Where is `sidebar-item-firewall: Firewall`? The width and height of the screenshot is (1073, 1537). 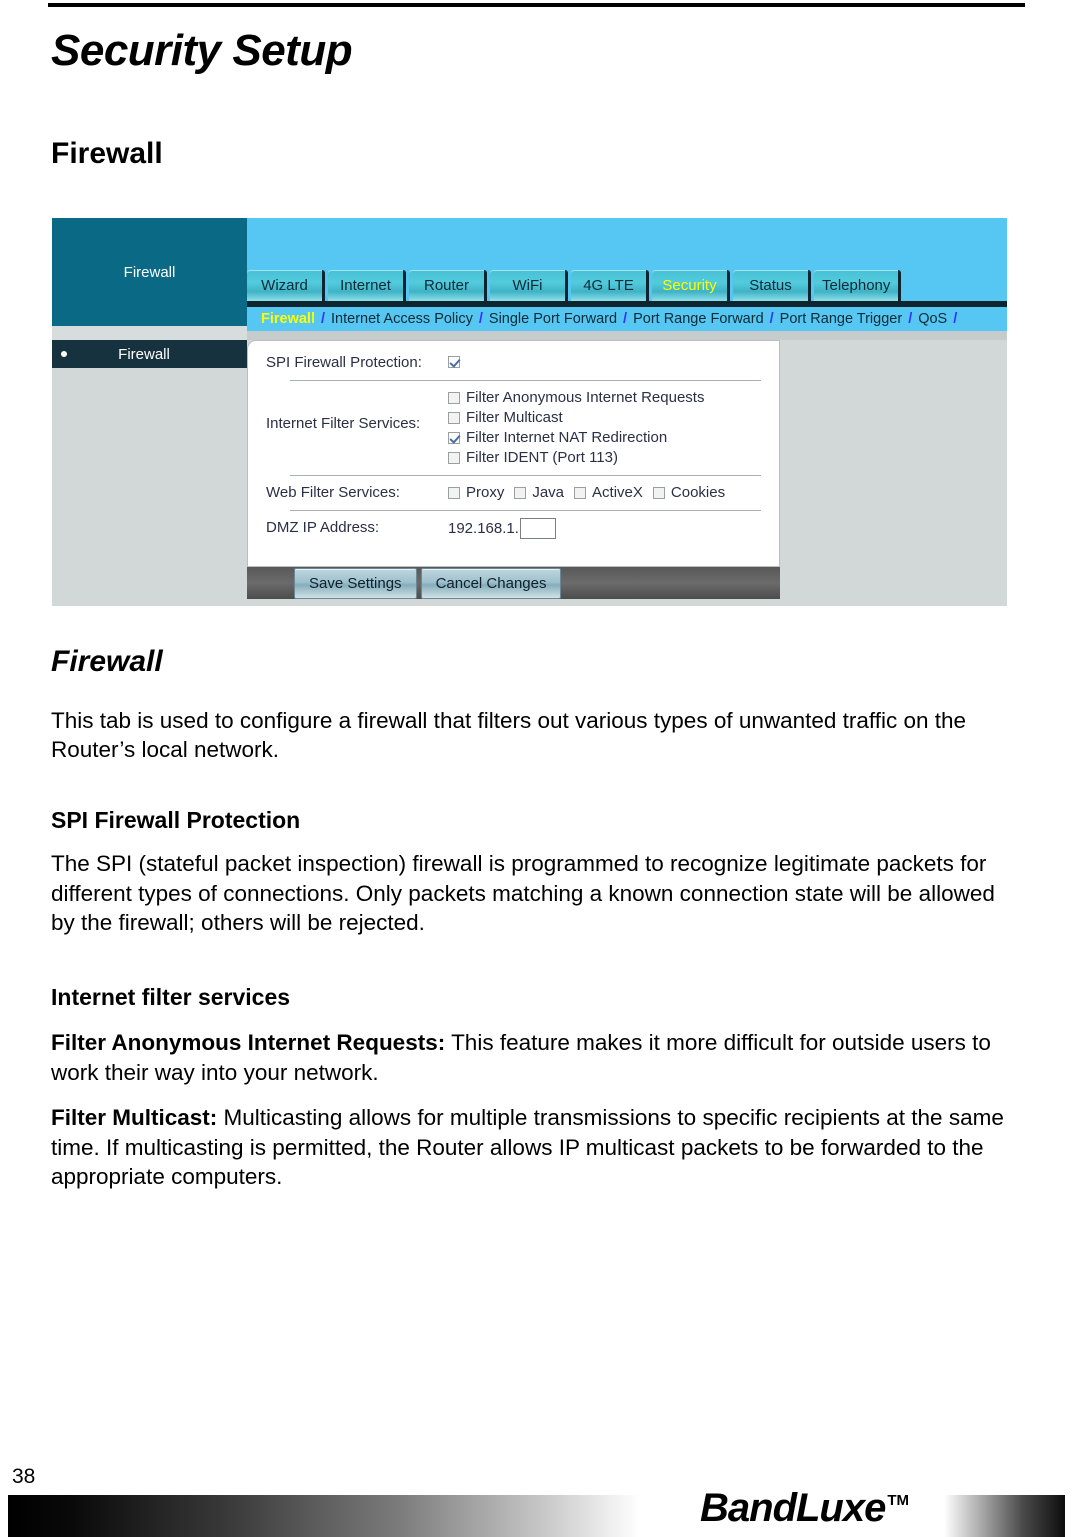
sidebar-item-firewall: Firewall is located at coordinates (149, 354).